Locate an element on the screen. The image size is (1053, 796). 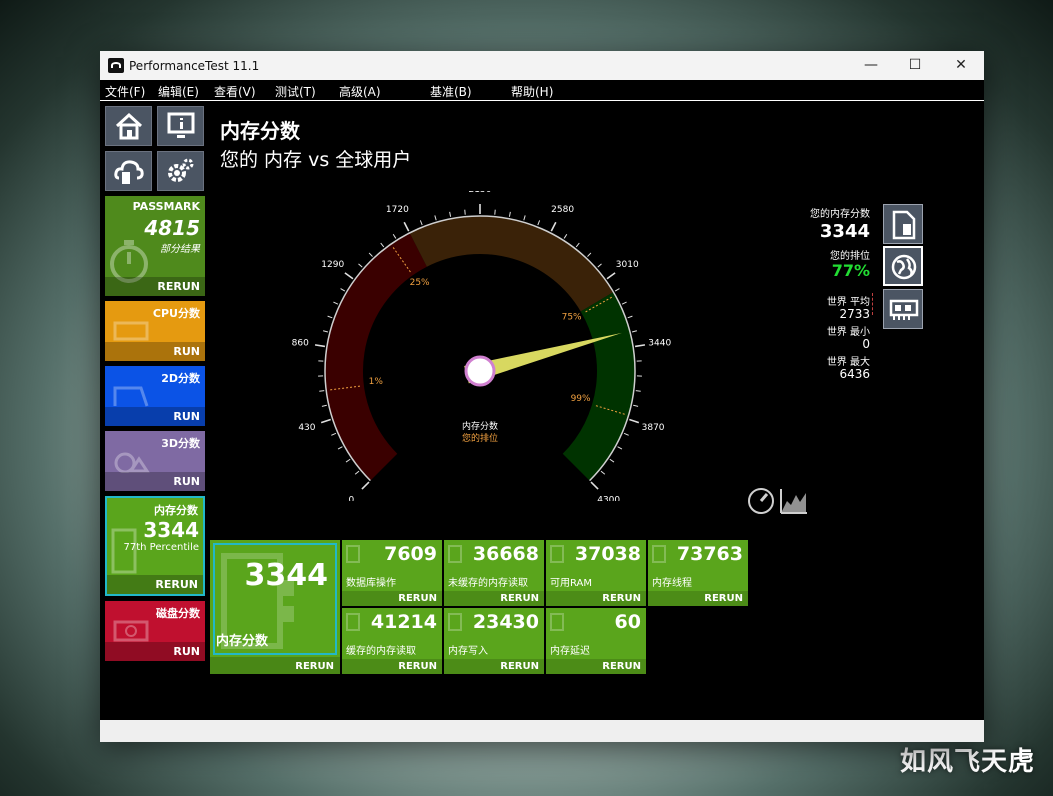
memory-main-tile: 3344 内存分数 RERUN is located at coordinates (275, 607).